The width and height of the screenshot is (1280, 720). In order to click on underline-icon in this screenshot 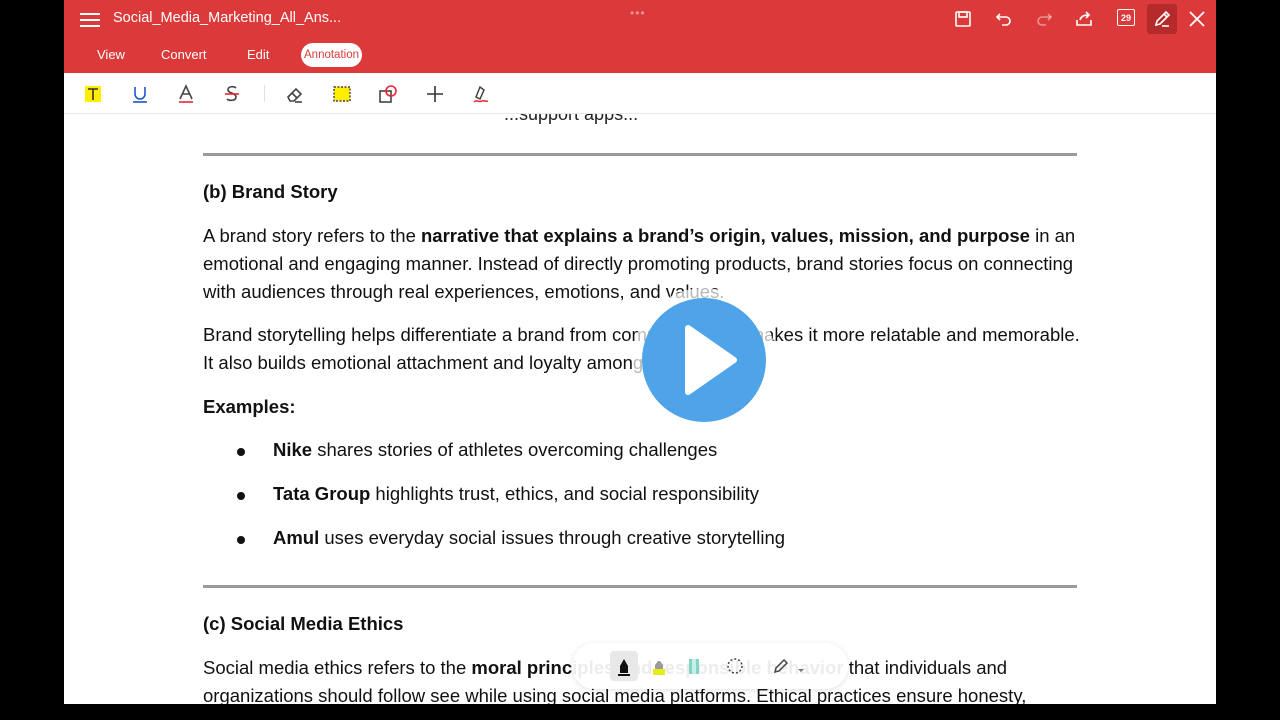, I will do `click(140, 94)`.